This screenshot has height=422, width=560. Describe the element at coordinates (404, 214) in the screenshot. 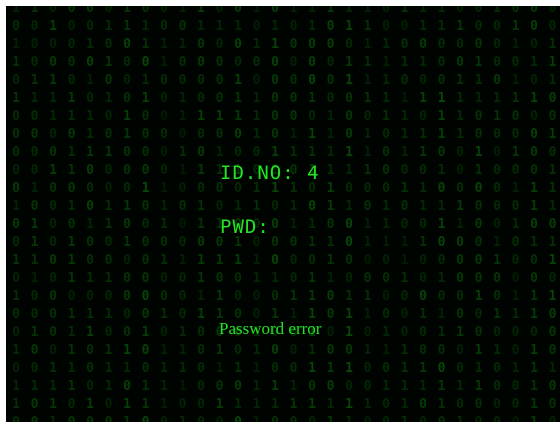

I see `rain-column: 100101111010011100011111` at that location.